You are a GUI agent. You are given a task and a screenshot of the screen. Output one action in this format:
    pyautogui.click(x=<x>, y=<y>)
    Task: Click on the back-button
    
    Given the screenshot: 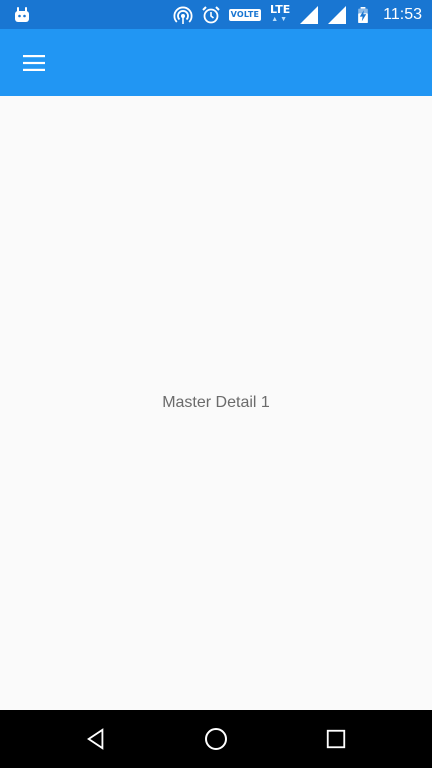 What is the action you would take?
    pyautogui.click(x=96, y=739)
    